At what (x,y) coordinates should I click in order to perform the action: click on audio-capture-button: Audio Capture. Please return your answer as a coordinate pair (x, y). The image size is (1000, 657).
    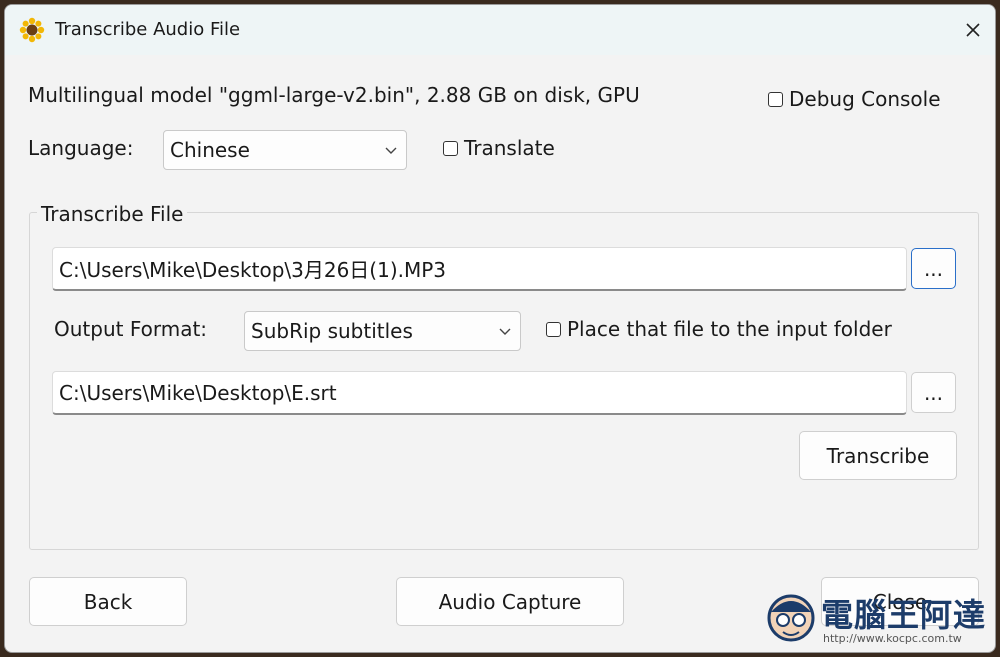
    Looking at the image, I should click on (510, 601).